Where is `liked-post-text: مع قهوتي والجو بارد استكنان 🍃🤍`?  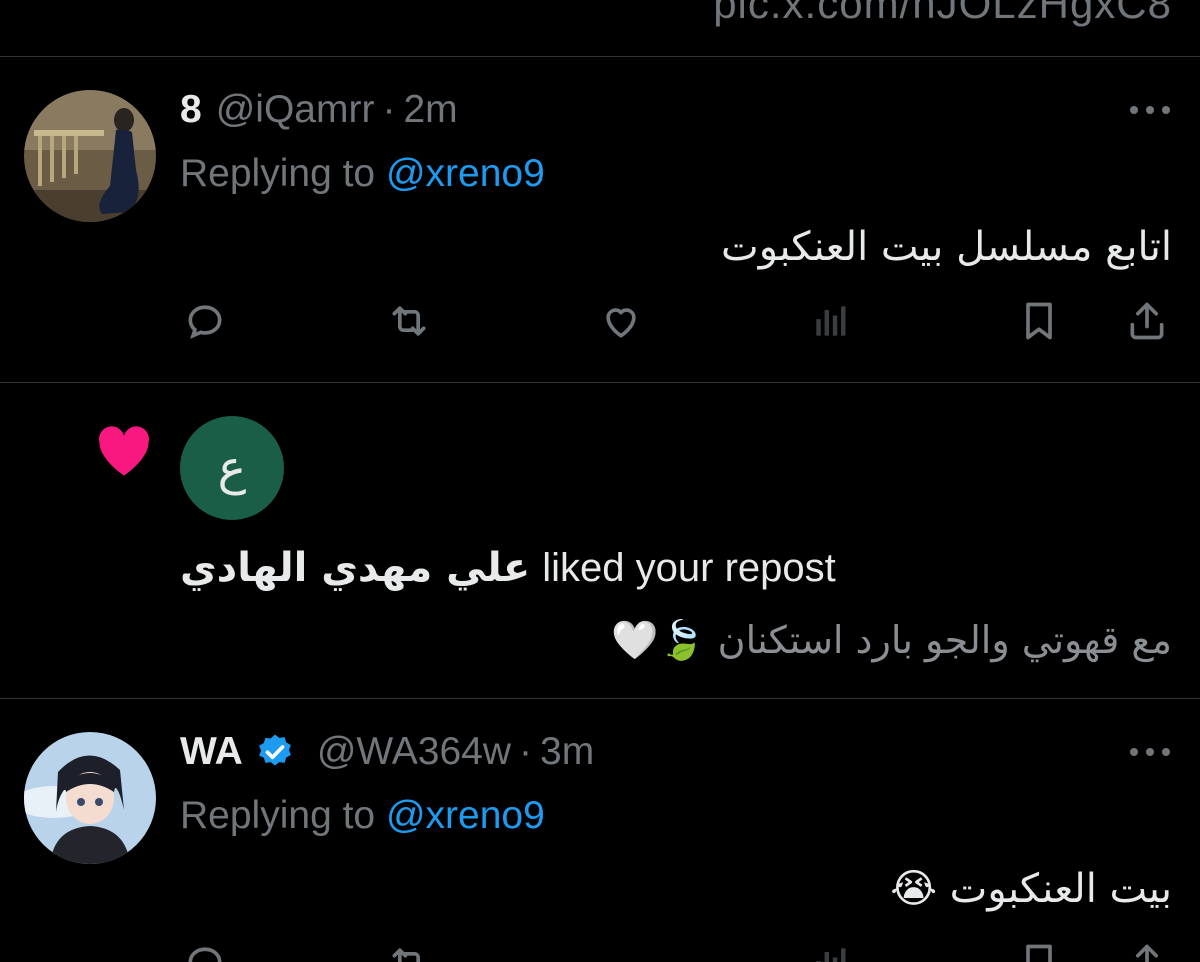 liked-post-text: مع قهوتي والجو بارد استكنان 🍃🤍 is located at coordinates (891, 640).